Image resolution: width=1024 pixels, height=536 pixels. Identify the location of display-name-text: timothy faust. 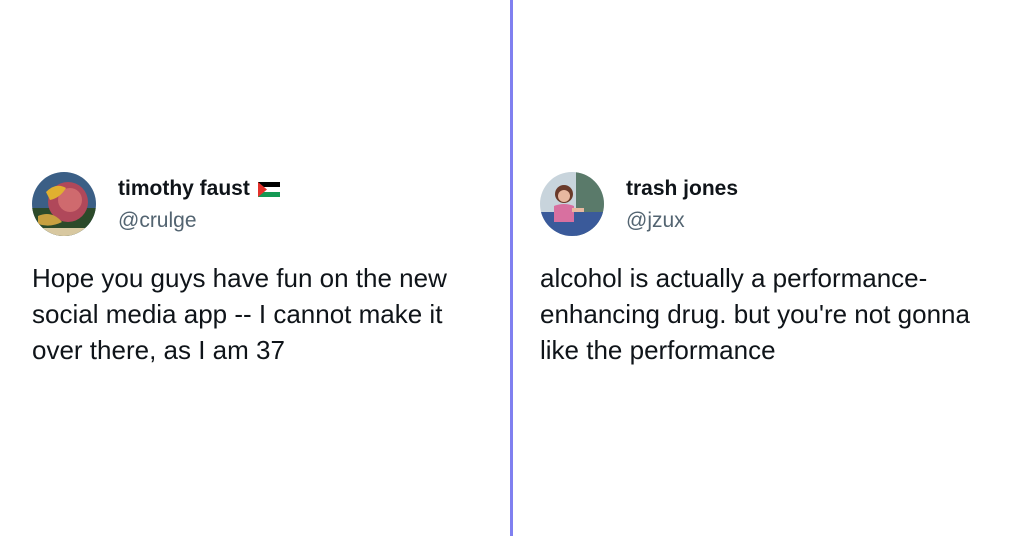
(184, 188).